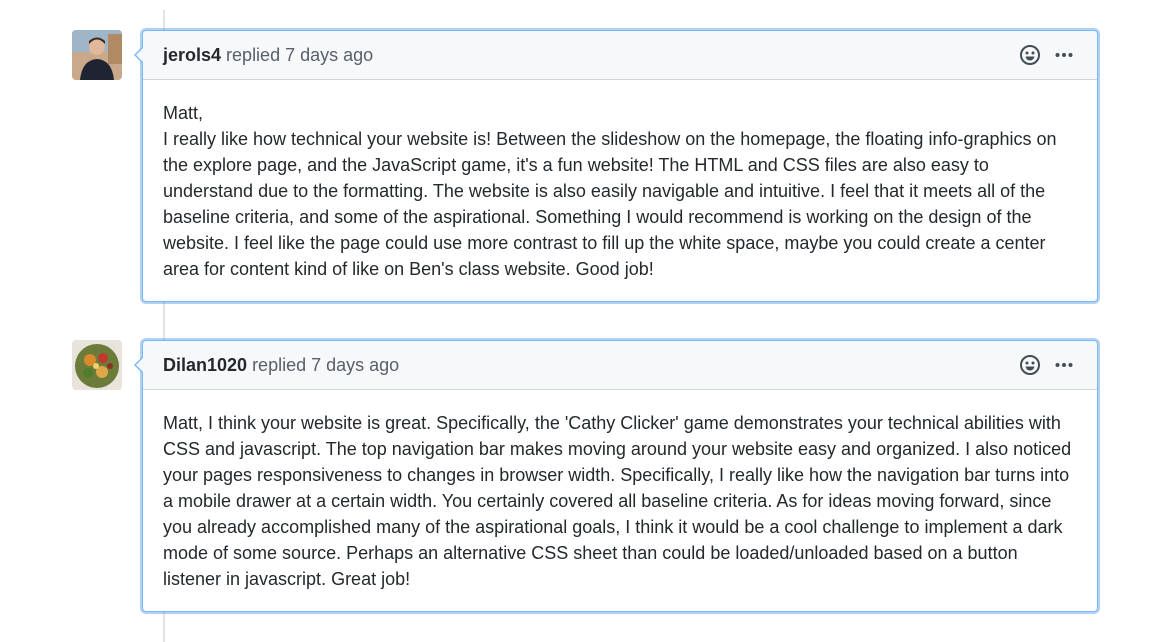  I want to click on food-bowl-avatar-icon, so click(97, 365).